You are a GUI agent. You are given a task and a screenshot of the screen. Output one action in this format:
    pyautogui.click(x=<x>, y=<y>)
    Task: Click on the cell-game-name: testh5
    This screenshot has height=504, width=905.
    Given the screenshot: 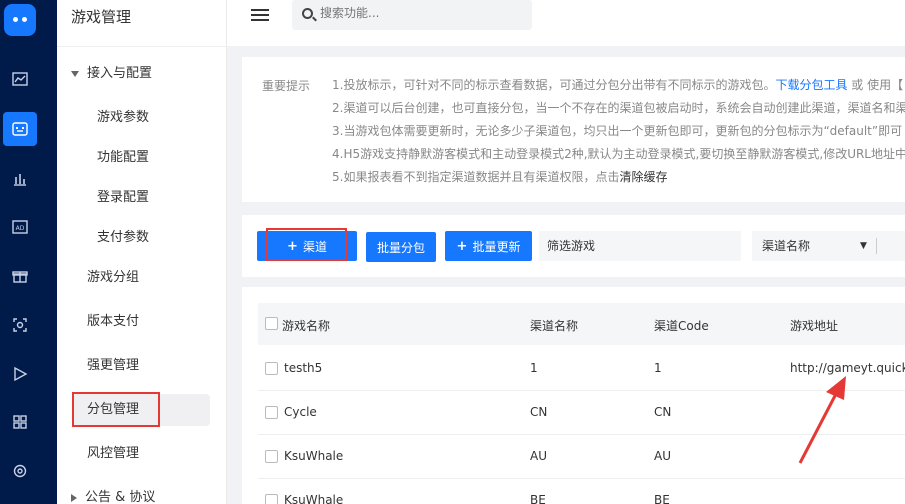 What is the action you would take?
    pyautogui.click(x=303, y=368)
    